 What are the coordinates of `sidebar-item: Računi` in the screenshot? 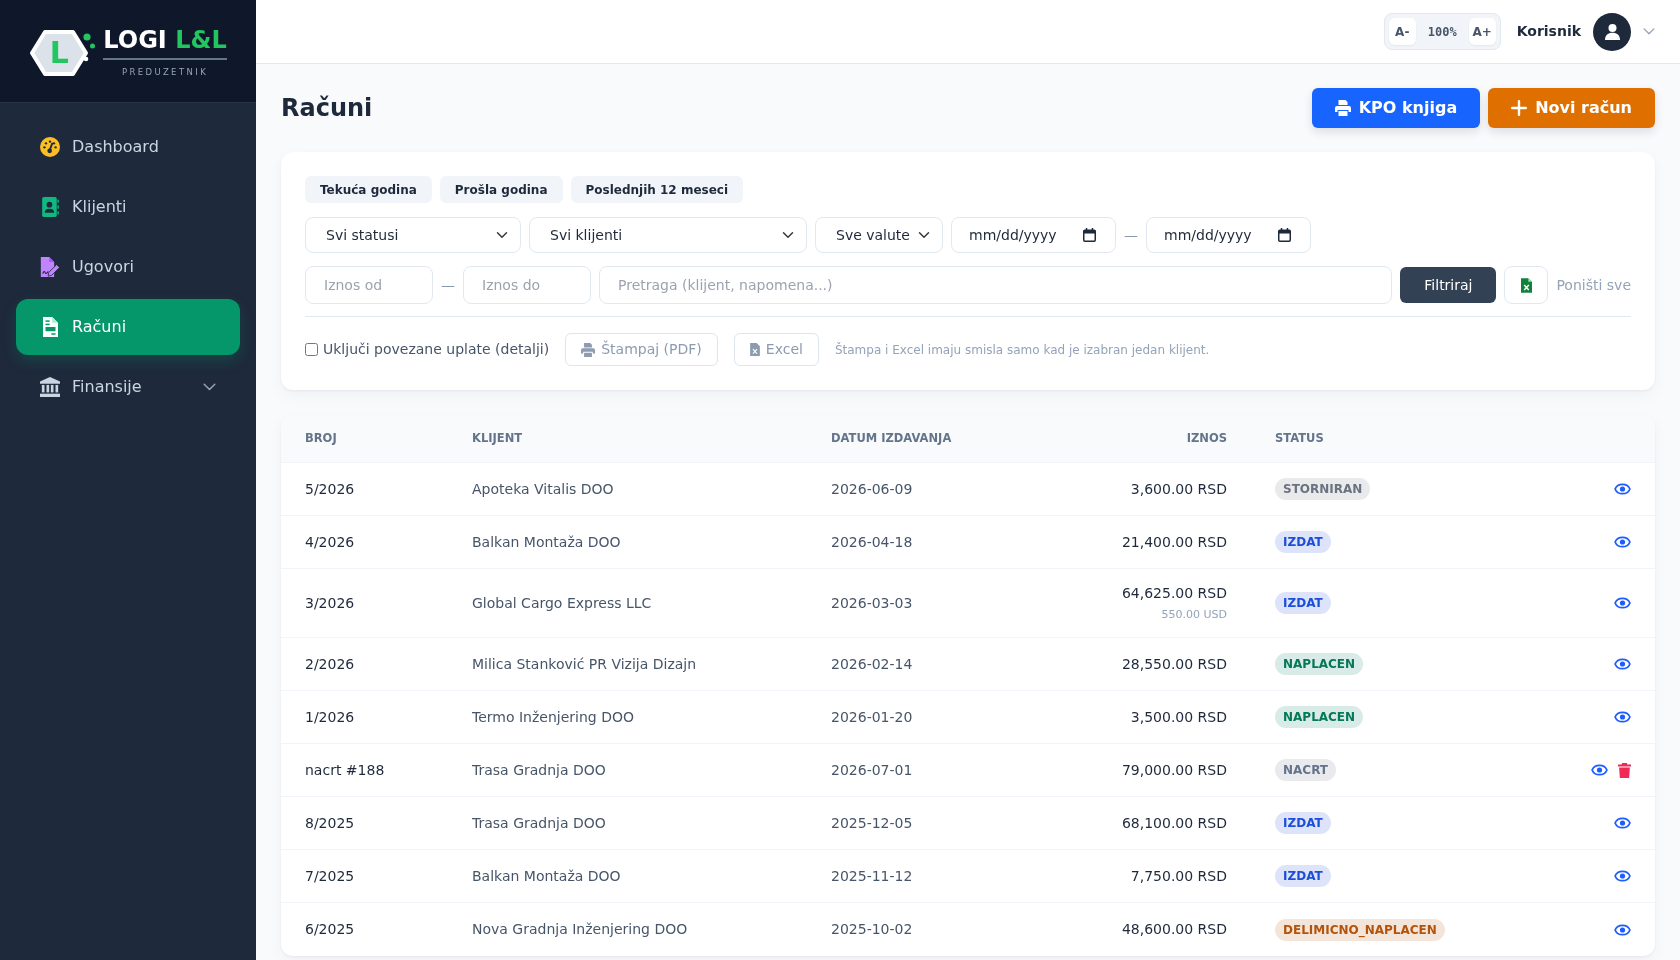 It's located at (128, 327).